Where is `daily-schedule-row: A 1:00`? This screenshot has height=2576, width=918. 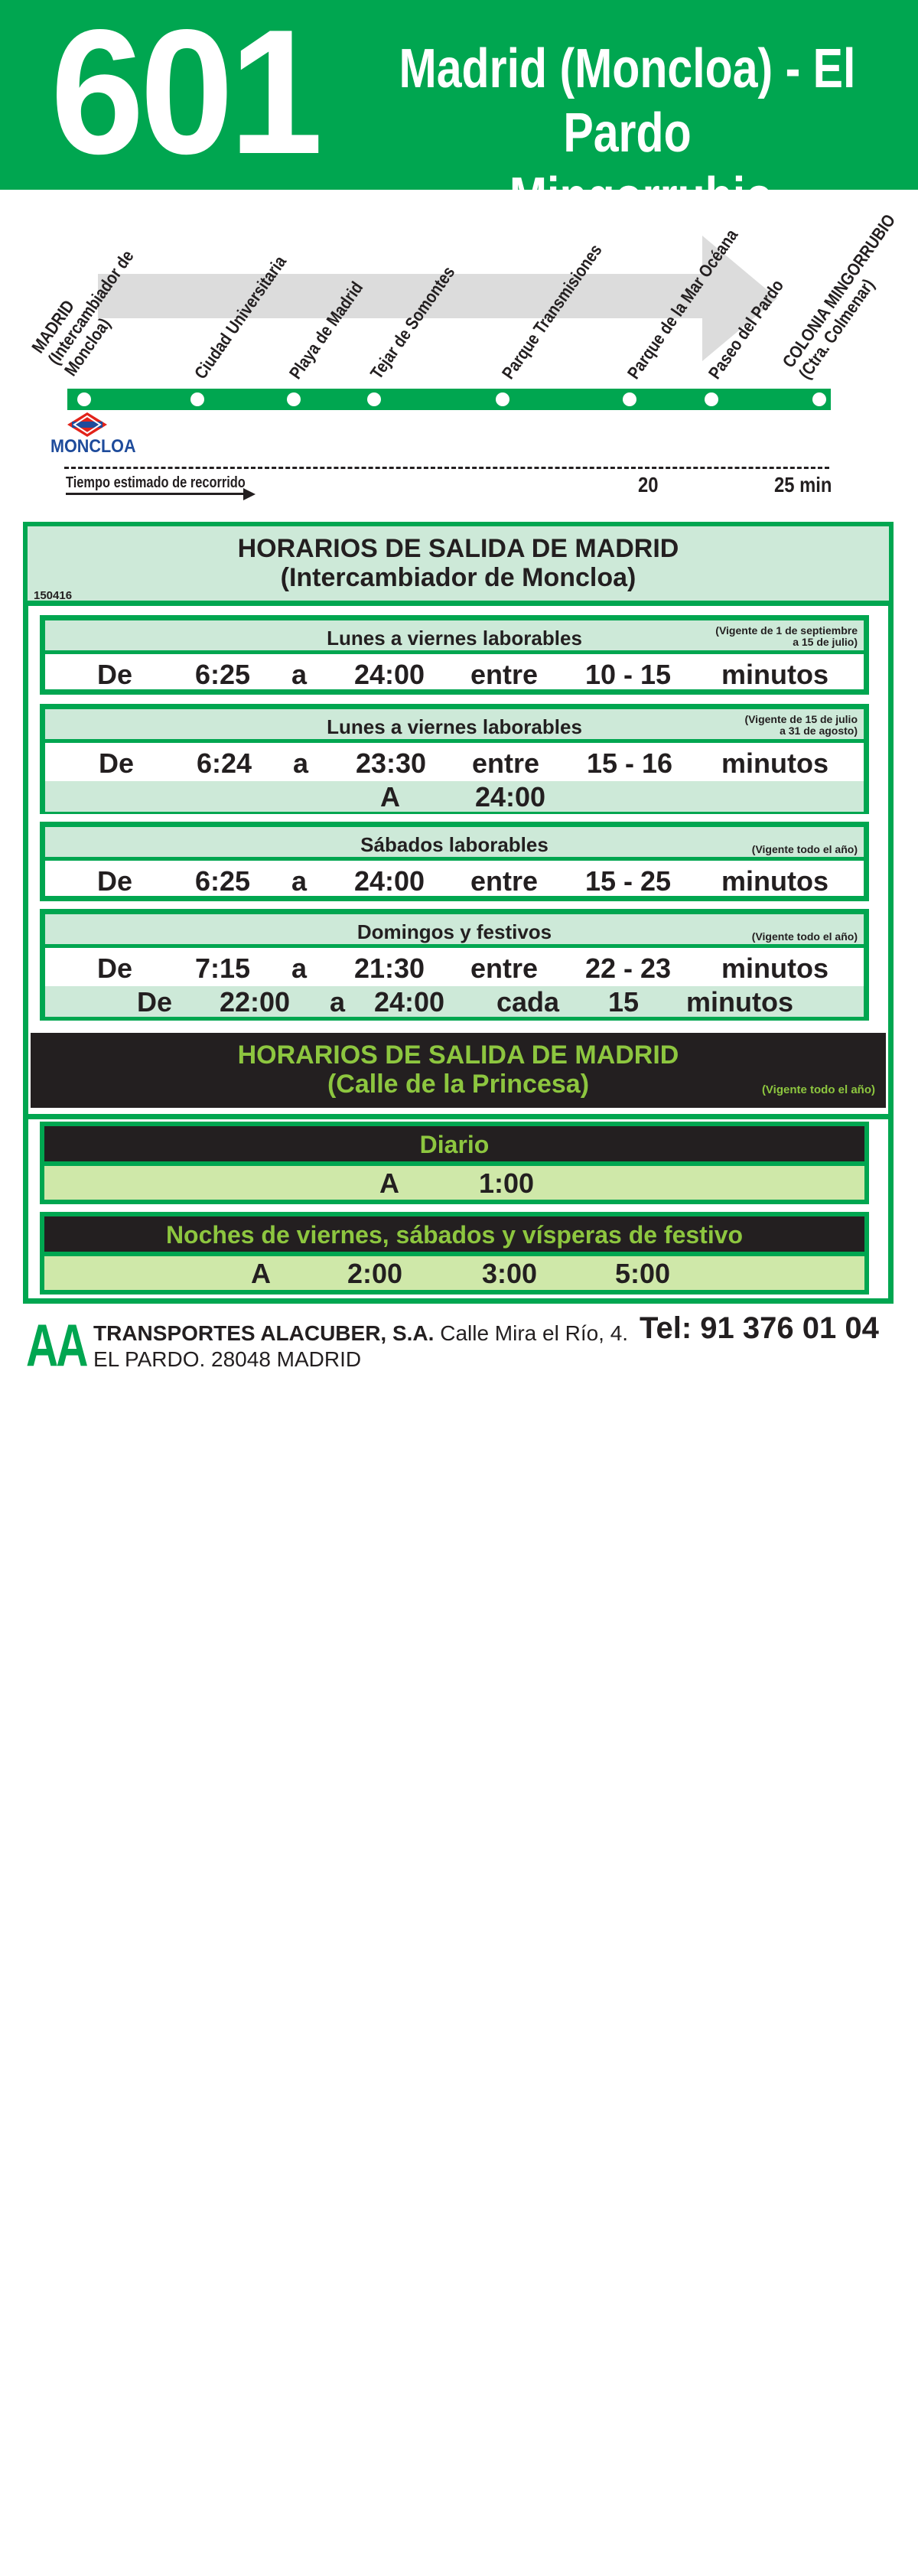 daily-schedule-row: A 1:00 is located at coordinates (454, 1185).